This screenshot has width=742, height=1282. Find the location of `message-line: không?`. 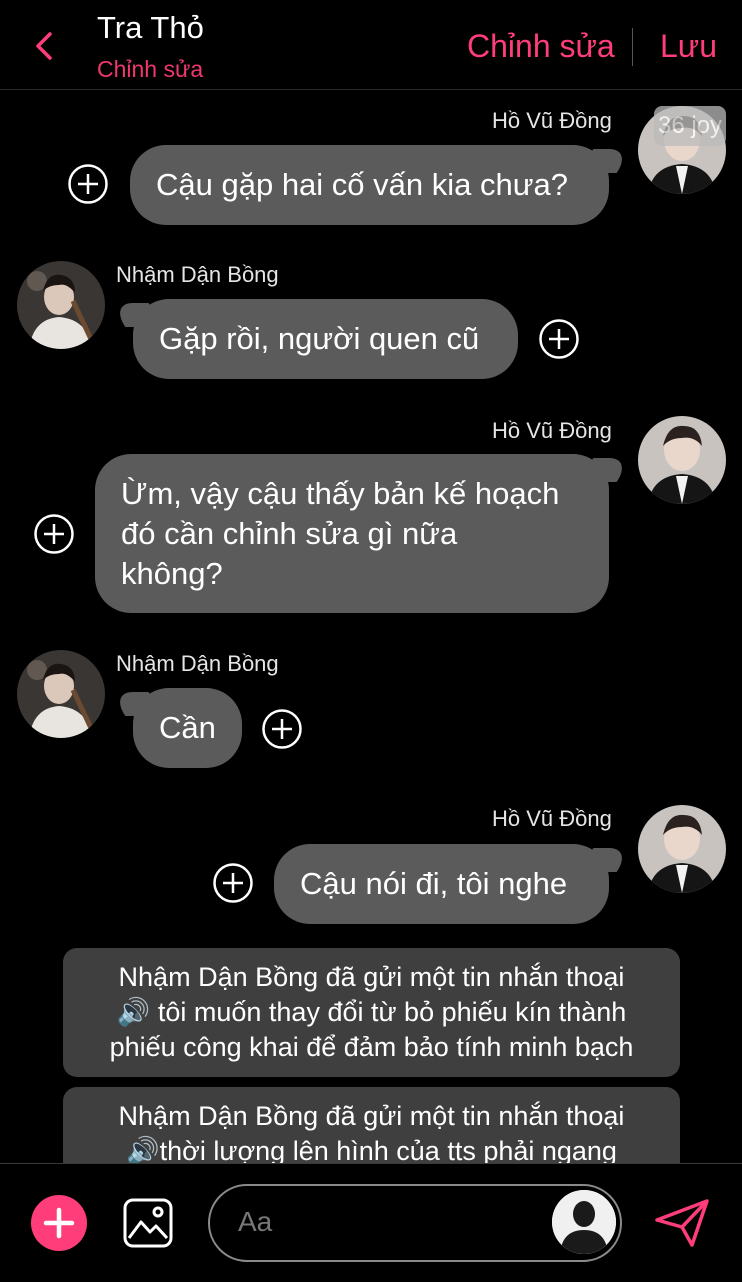

message-line: không? is located at coordinates (172, 573).